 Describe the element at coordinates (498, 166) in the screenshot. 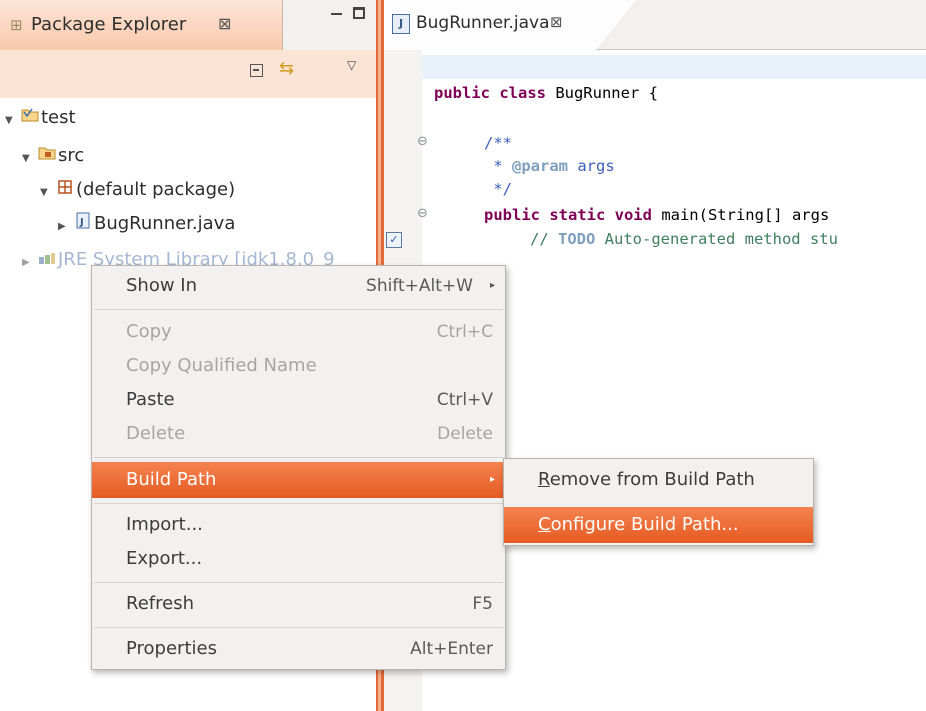

I see `code-javadoc: *` at that location.